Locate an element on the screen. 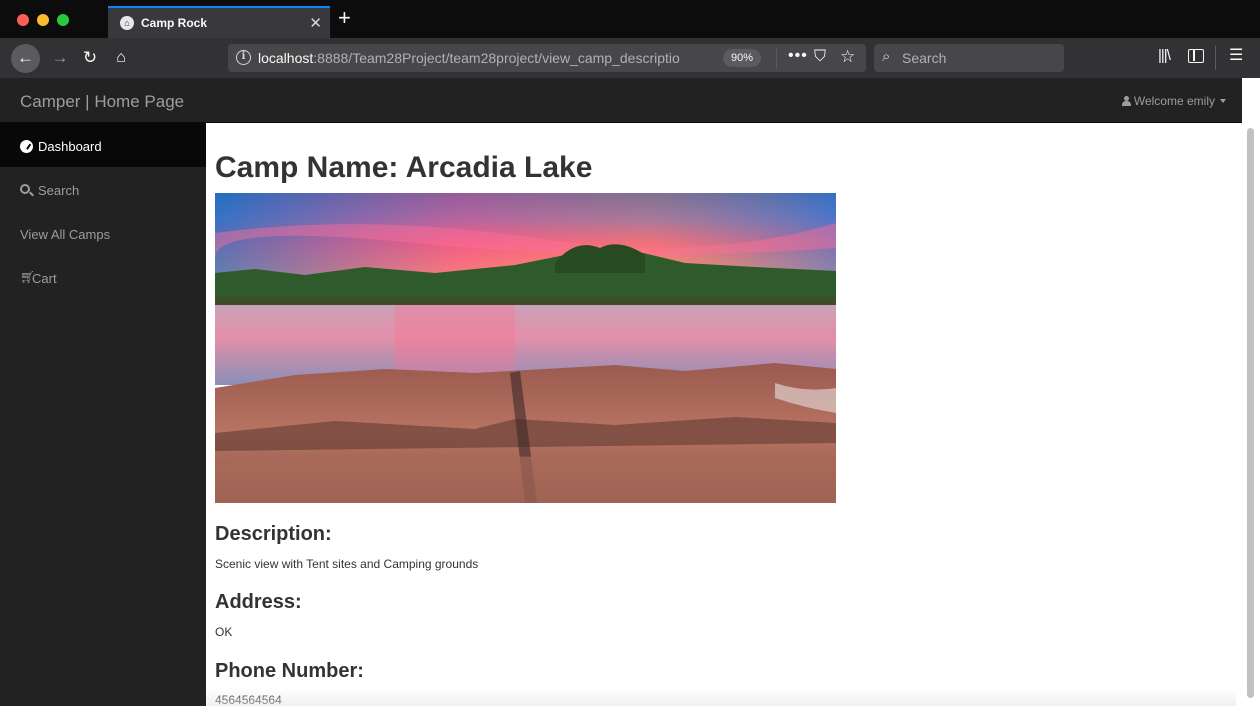 Image resolution: width=1260 pixels, height=706 pixels. browser-titlebar: ⌂ Camp Rock ✕ + is located at coordinates (630, 19).